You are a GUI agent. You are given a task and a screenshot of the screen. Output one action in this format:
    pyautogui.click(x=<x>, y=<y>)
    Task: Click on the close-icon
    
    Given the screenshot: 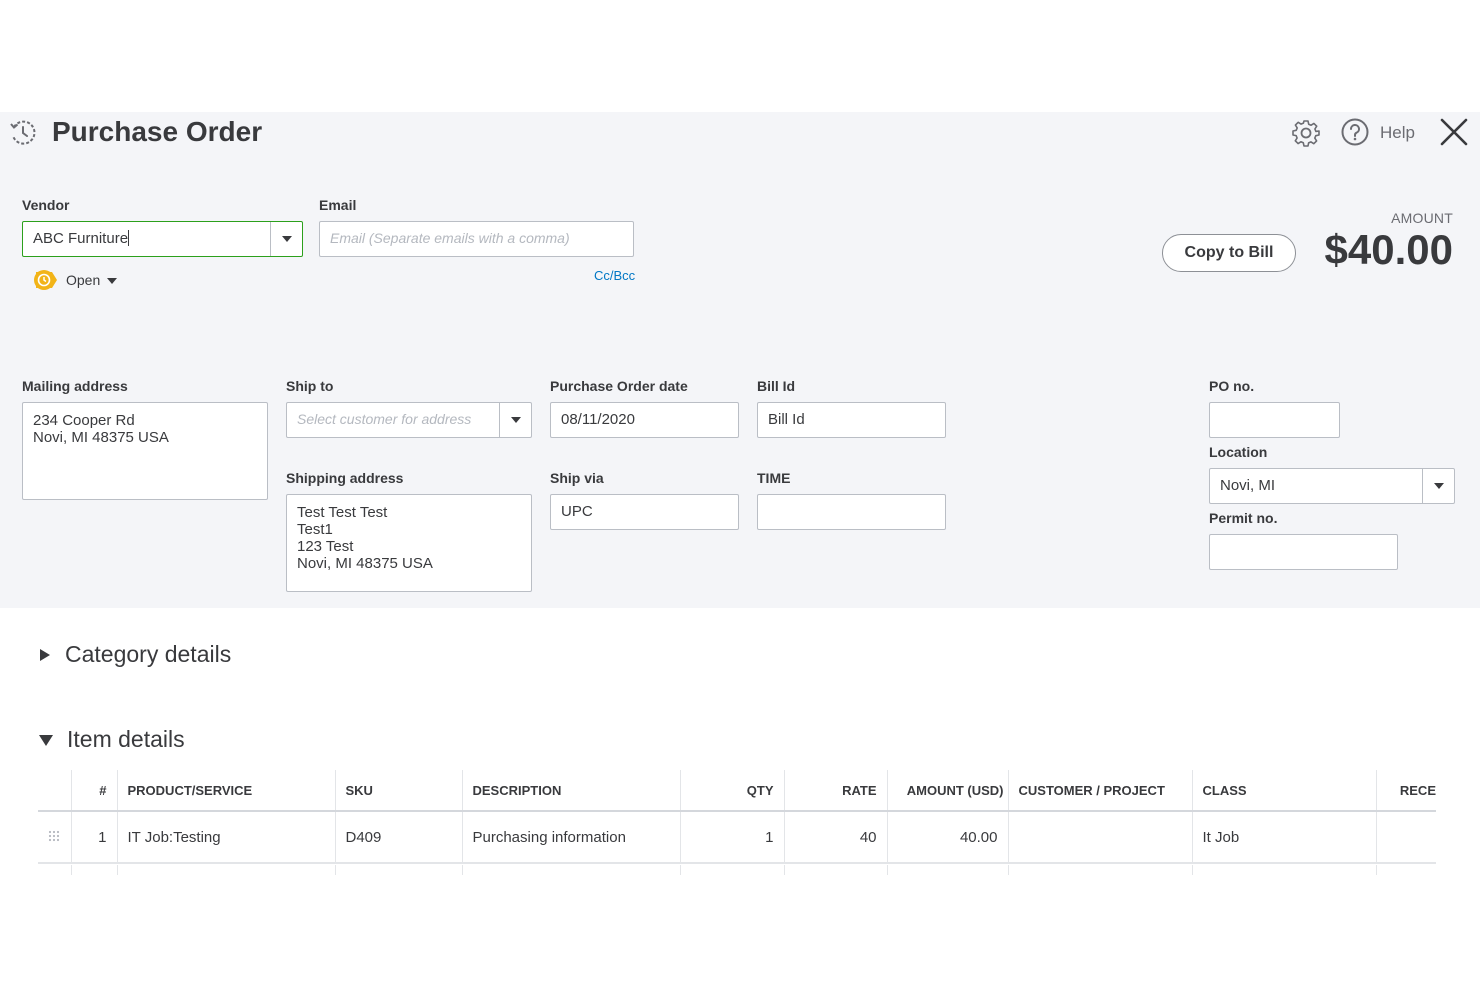 What is the action you would take?
    pyautogui.click(x=1454, y=132)
    